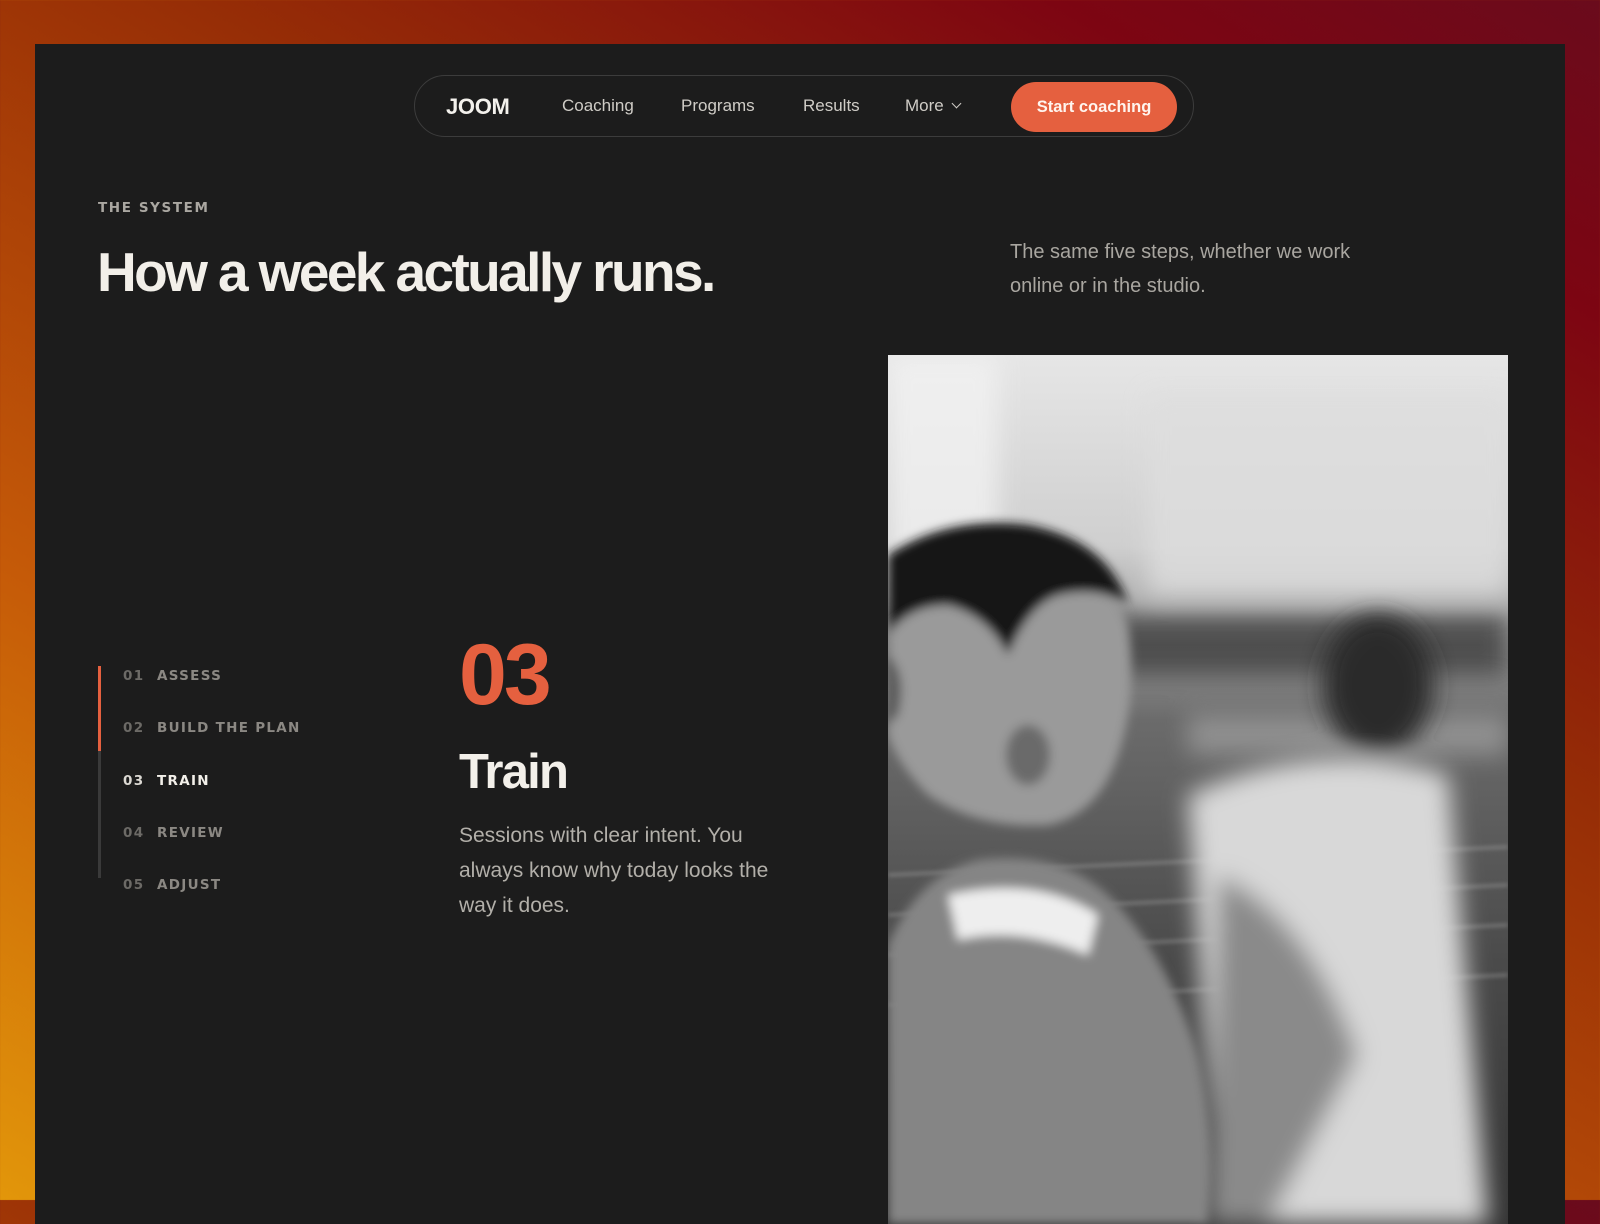  Describe the element at coordinates (598, 106) in the screenshot. I see `nav-link-coaching: Coaching` at that location.